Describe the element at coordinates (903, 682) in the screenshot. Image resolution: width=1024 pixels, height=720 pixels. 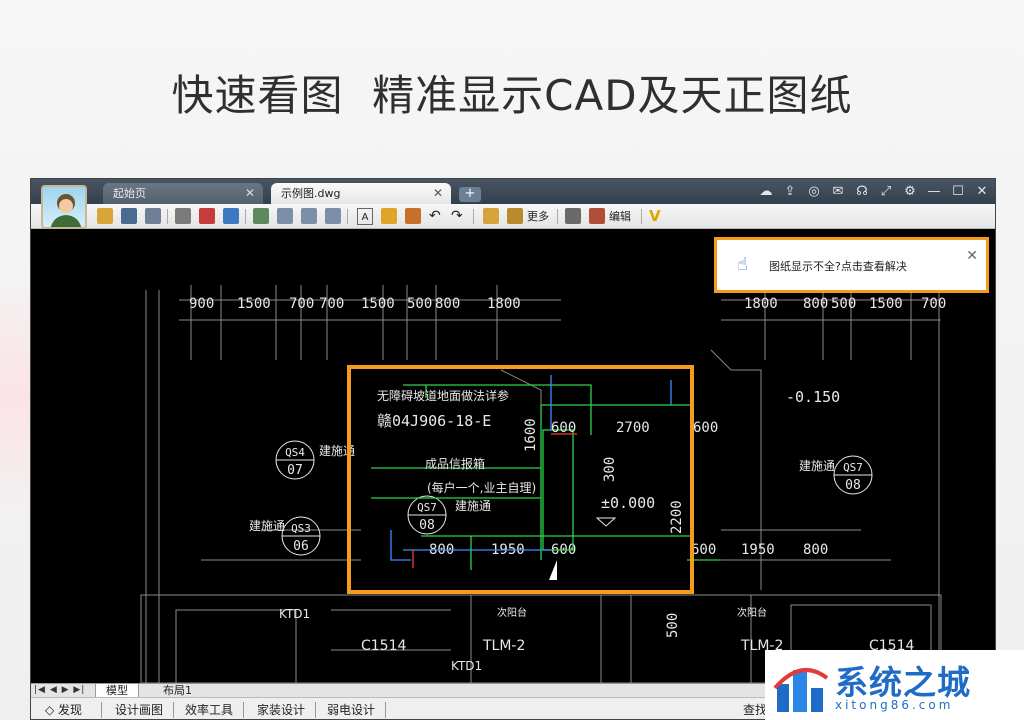
I see `site-name: 系统之城` at that location.